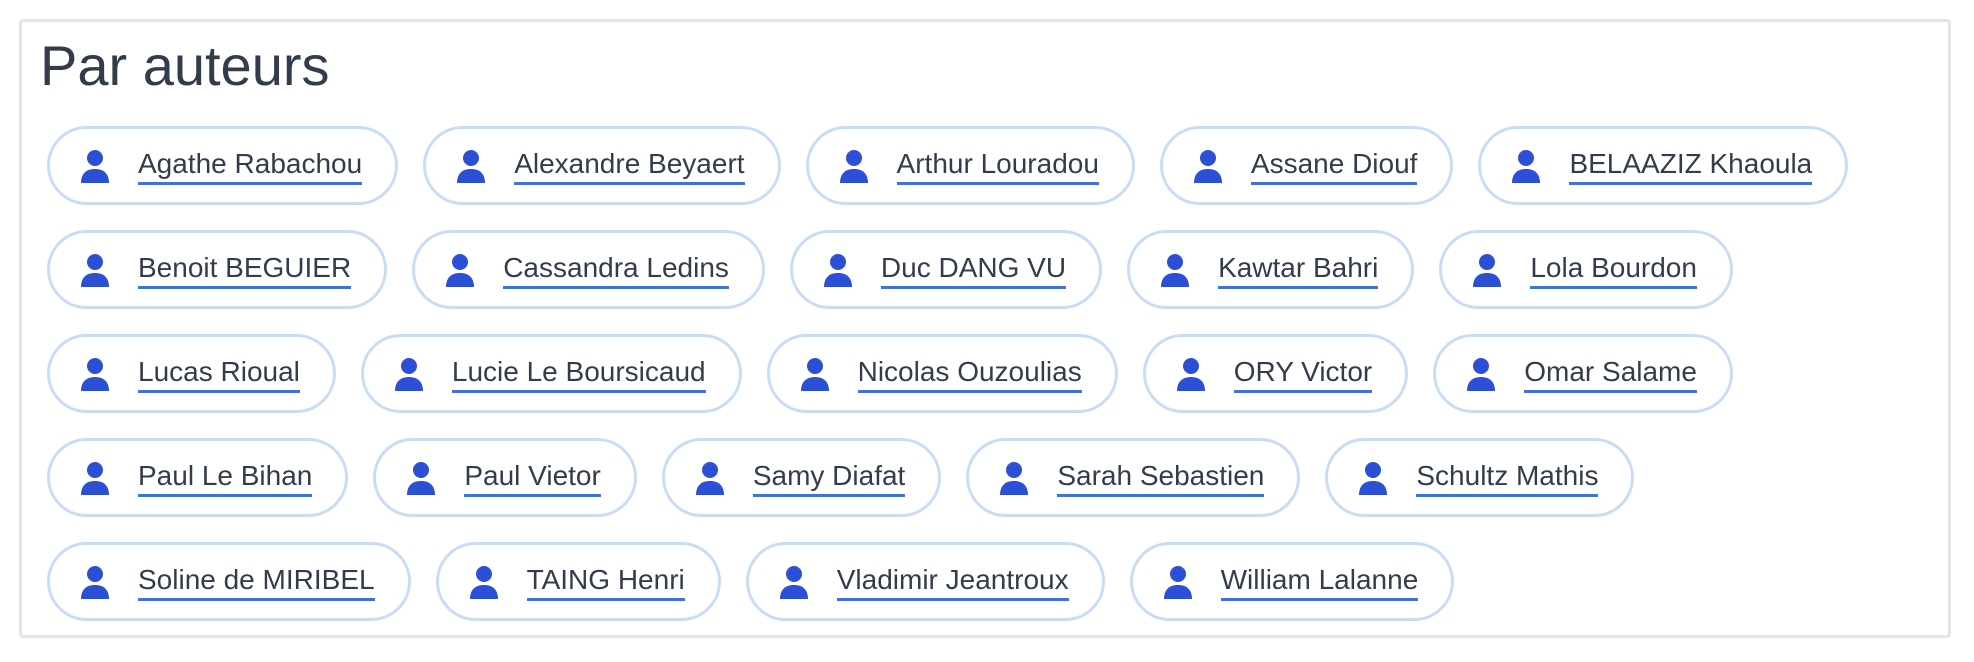 The width and height of the screenshot is (1974, 662). Describe the element at coordinates (973, 270) in the screenshot. I see `author-name: Duc DANG VU` at that location.